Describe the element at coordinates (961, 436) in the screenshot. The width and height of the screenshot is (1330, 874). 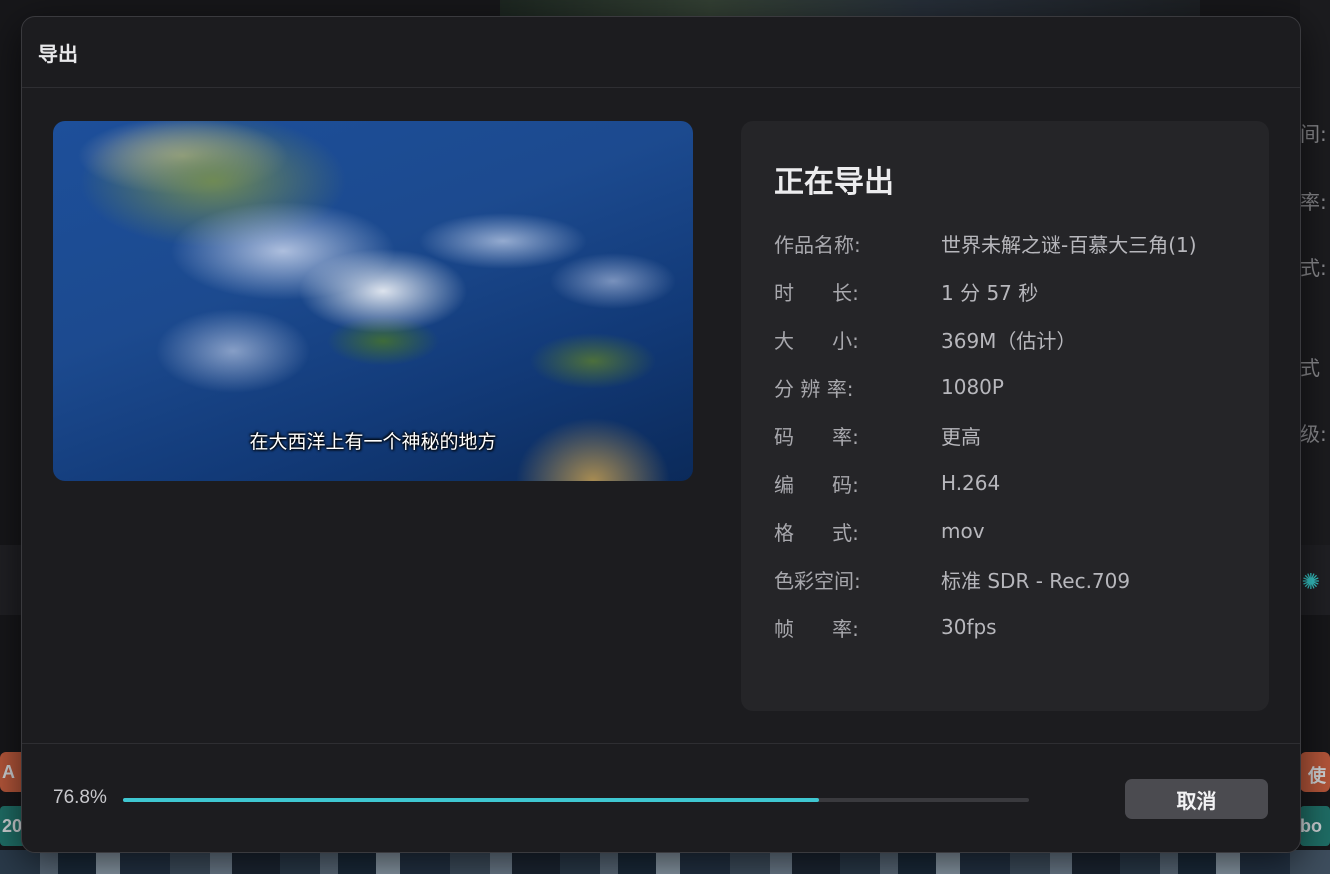
I see `info-value: 更高` at that location.